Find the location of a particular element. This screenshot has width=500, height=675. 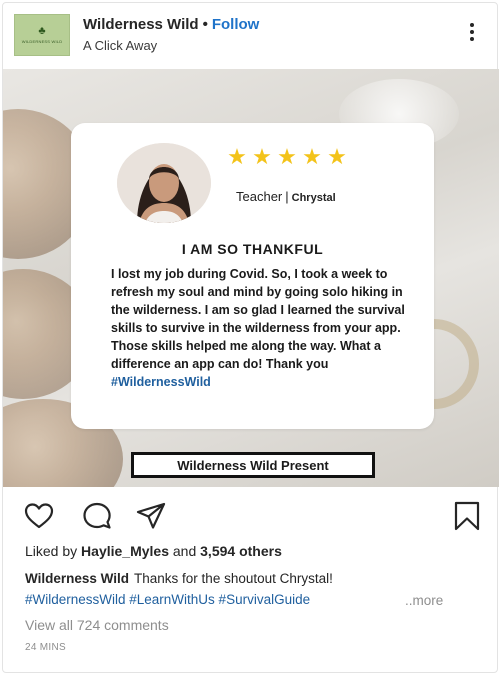

liked-by-prefix: Liked by is located at coordinates (53, 551).